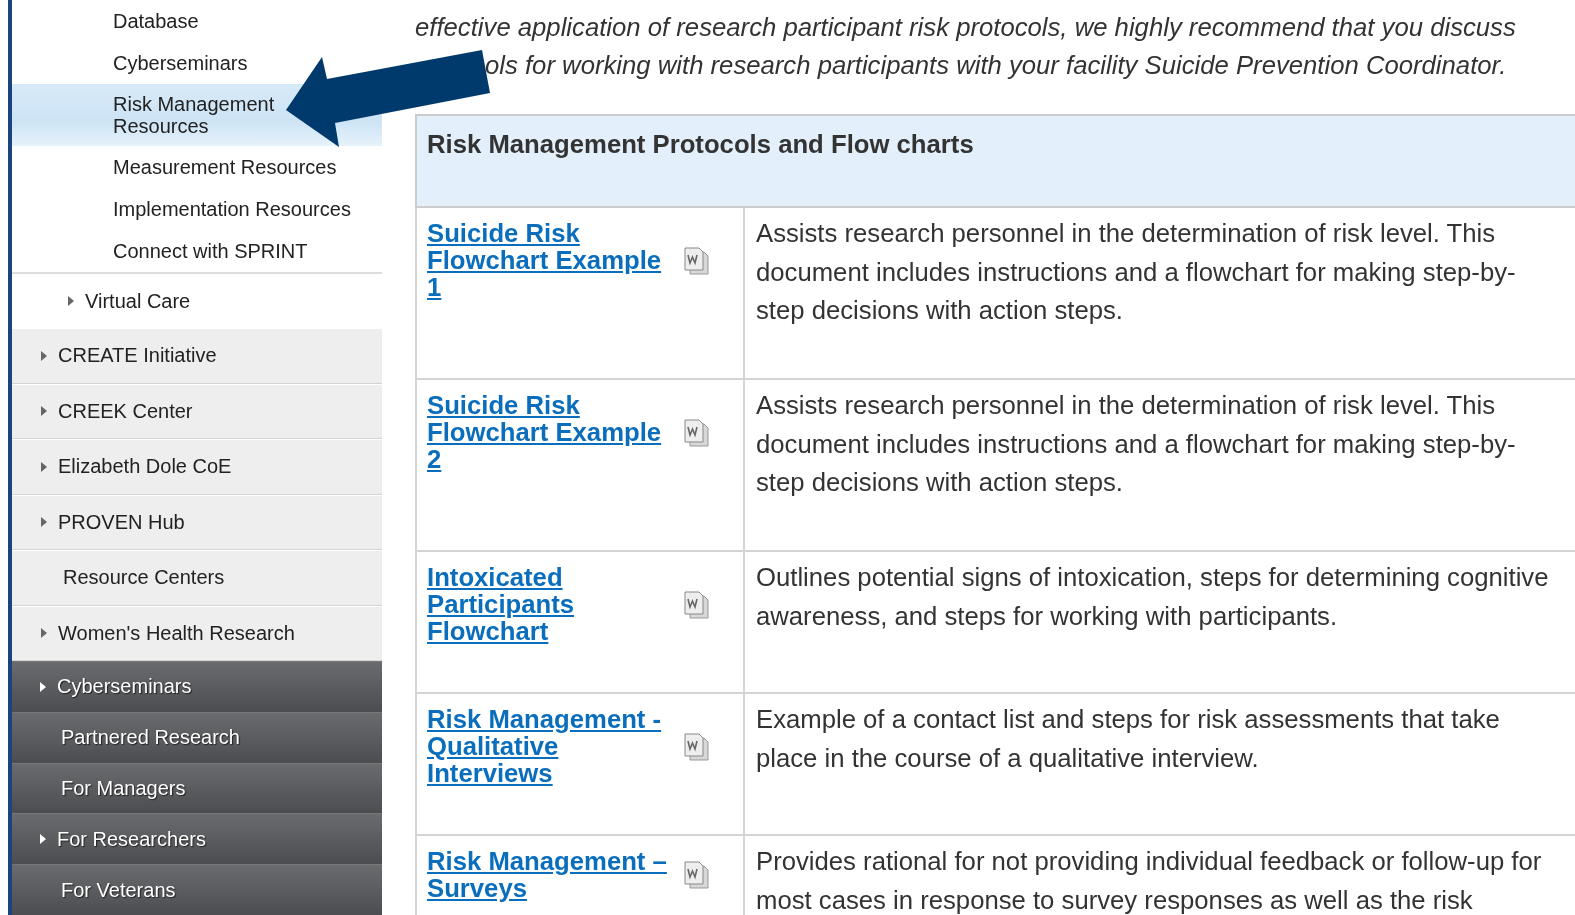 This screenshot has width=1575, height=915. I want to click on sidebar-item: PROVEN Hub, so click(197, 522).